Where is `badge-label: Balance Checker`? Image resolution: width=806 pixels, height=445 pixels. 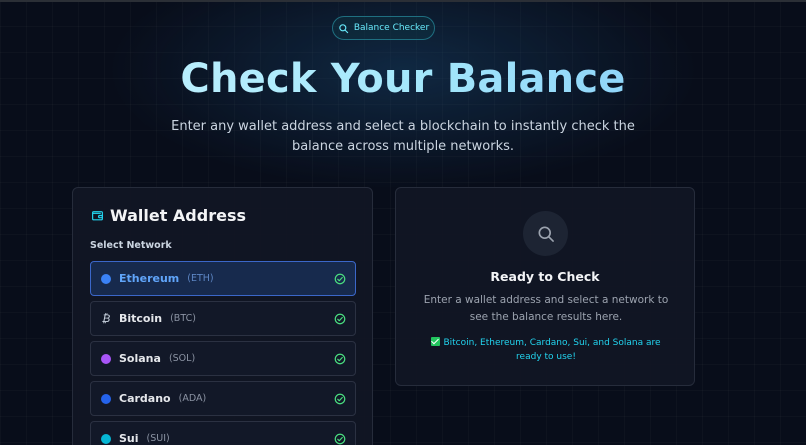 badge-label: Balance Checker is located at coordinates (391, 28).